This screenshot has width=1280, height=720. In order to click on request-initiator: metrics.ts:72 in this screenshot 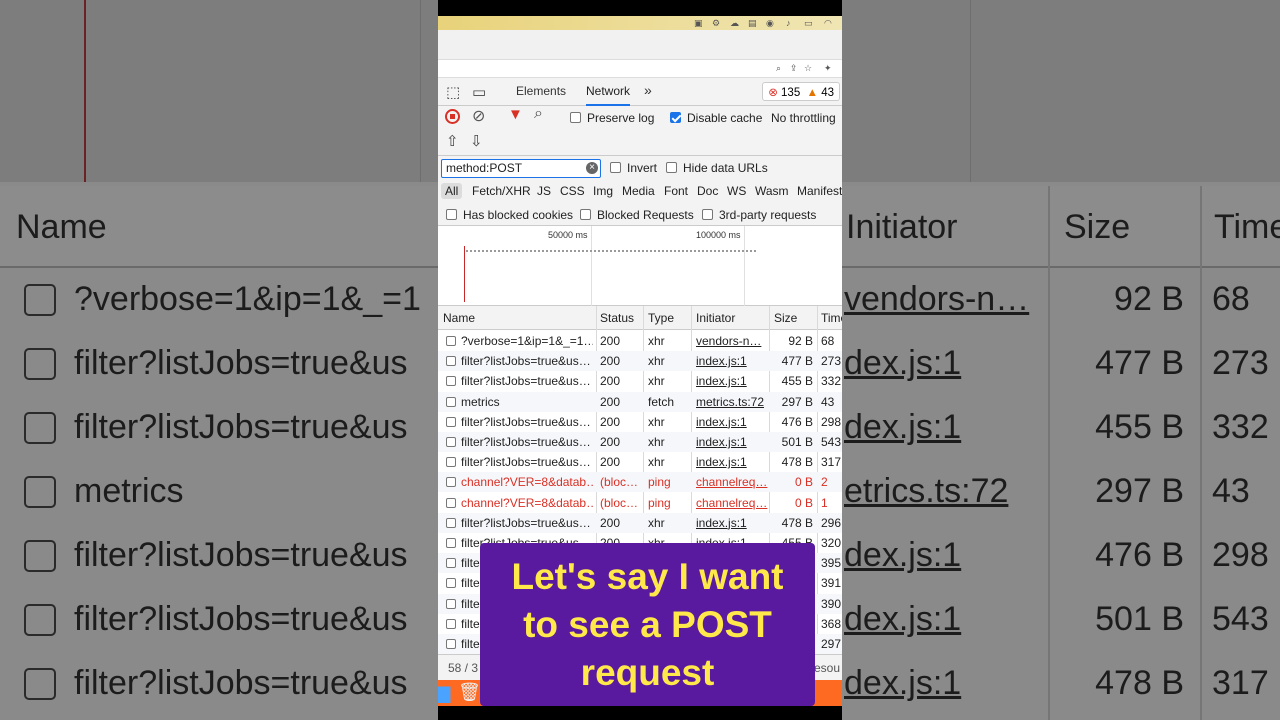, I will do `click(732, 402)`.